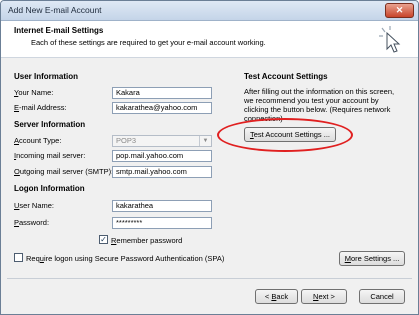  What do you see at coordinates (162, 206) in the screenshot?
I see `user-name-field: kakarathea` at bounding box center [162, 206].